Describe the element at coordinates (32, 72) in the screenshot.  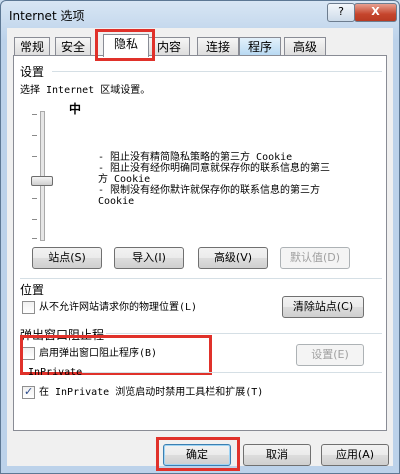
I see `settings-group-title: 设置` at that location.